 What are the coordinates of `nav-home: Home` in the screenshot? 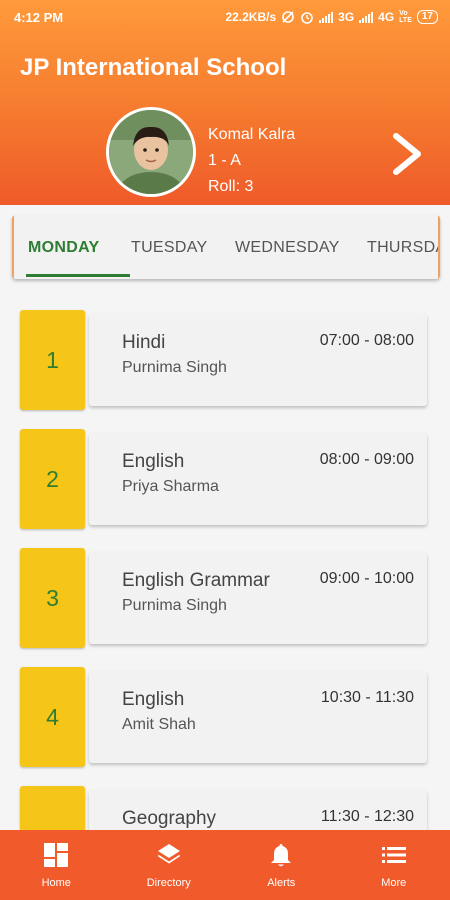 It's located at (56, 865).